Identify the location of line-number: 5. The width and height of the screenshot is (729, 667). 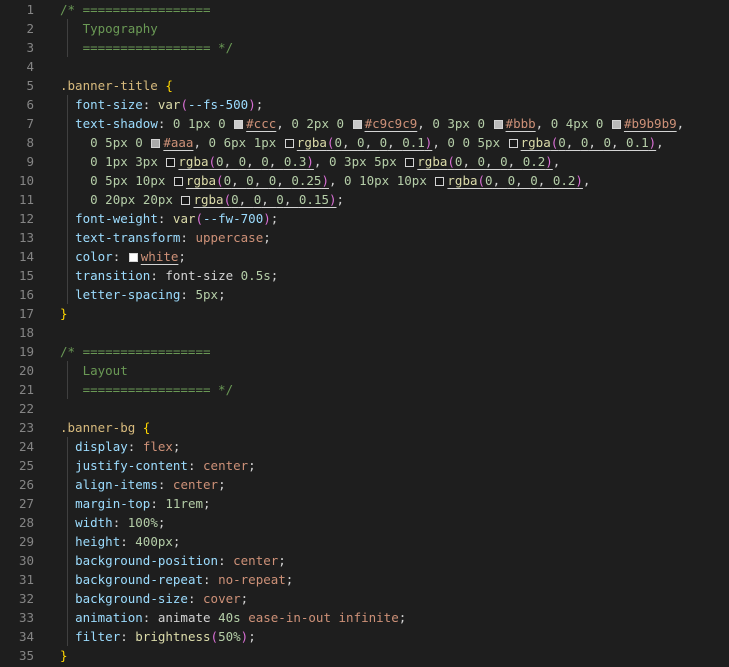
(30, 85).